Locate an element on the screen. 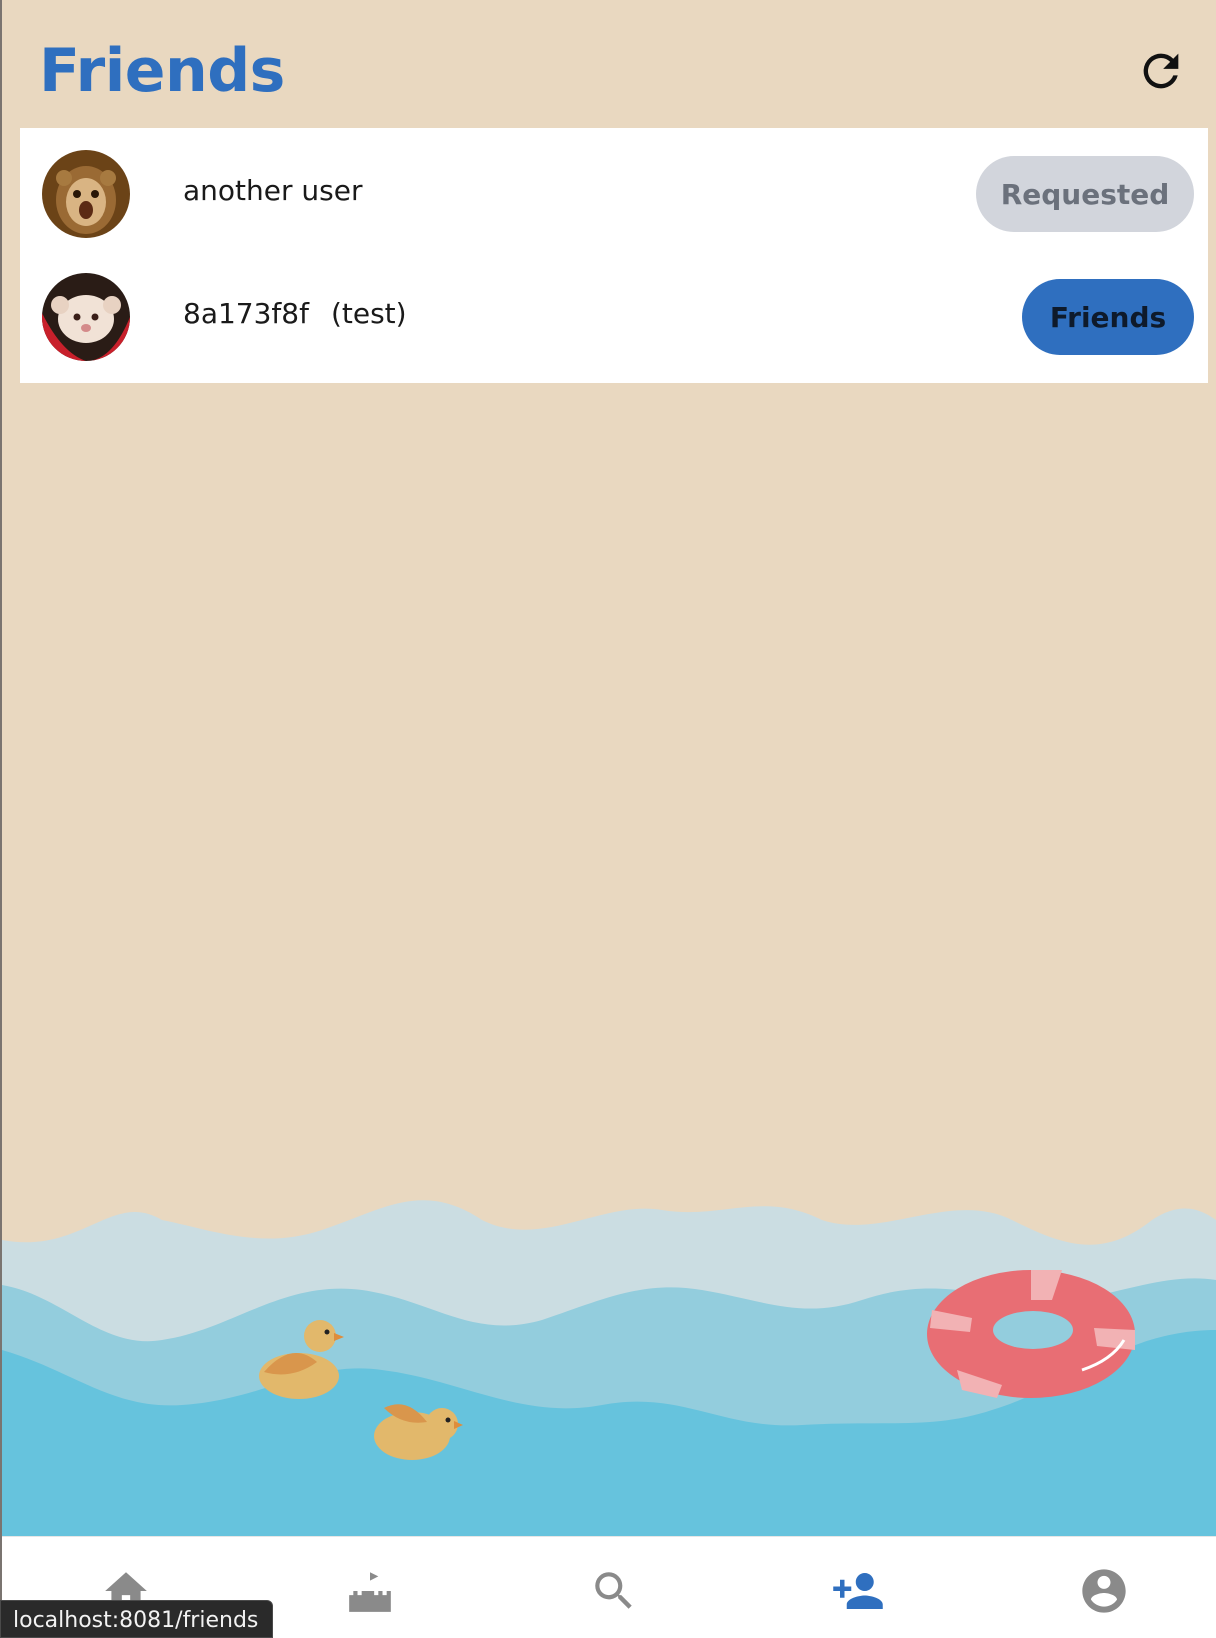 This screenshot has height=1638, width=1216. nav-castle is located at coordinates (370, 1591).